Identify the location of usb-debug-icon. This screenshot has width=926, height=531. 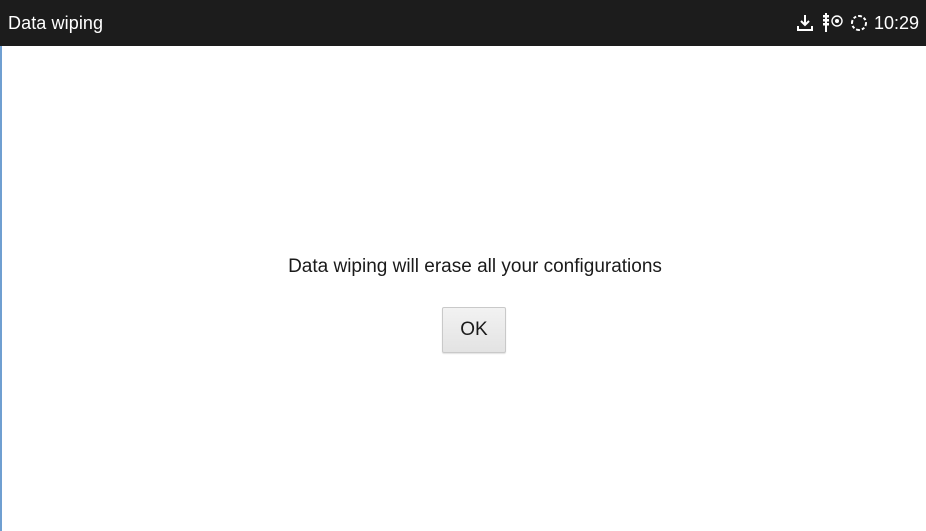
(832, 23).